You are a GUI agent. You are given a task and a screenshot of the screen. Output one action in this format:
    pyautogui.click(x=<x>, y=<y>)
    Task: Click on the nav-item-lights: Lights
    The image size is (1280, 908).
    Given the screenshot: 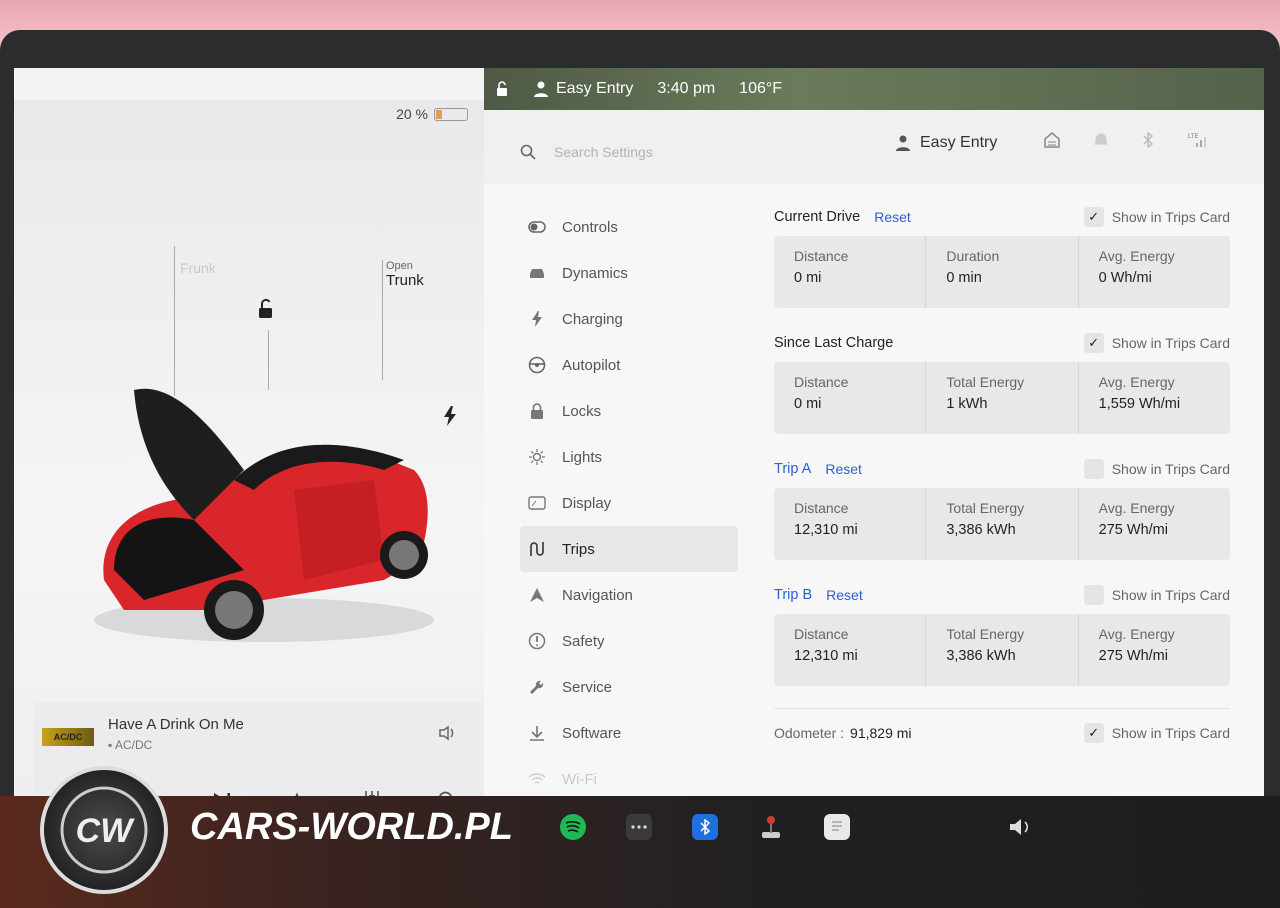 What is the action you would take?
    pyautogui.click(x=629, y=457)
    